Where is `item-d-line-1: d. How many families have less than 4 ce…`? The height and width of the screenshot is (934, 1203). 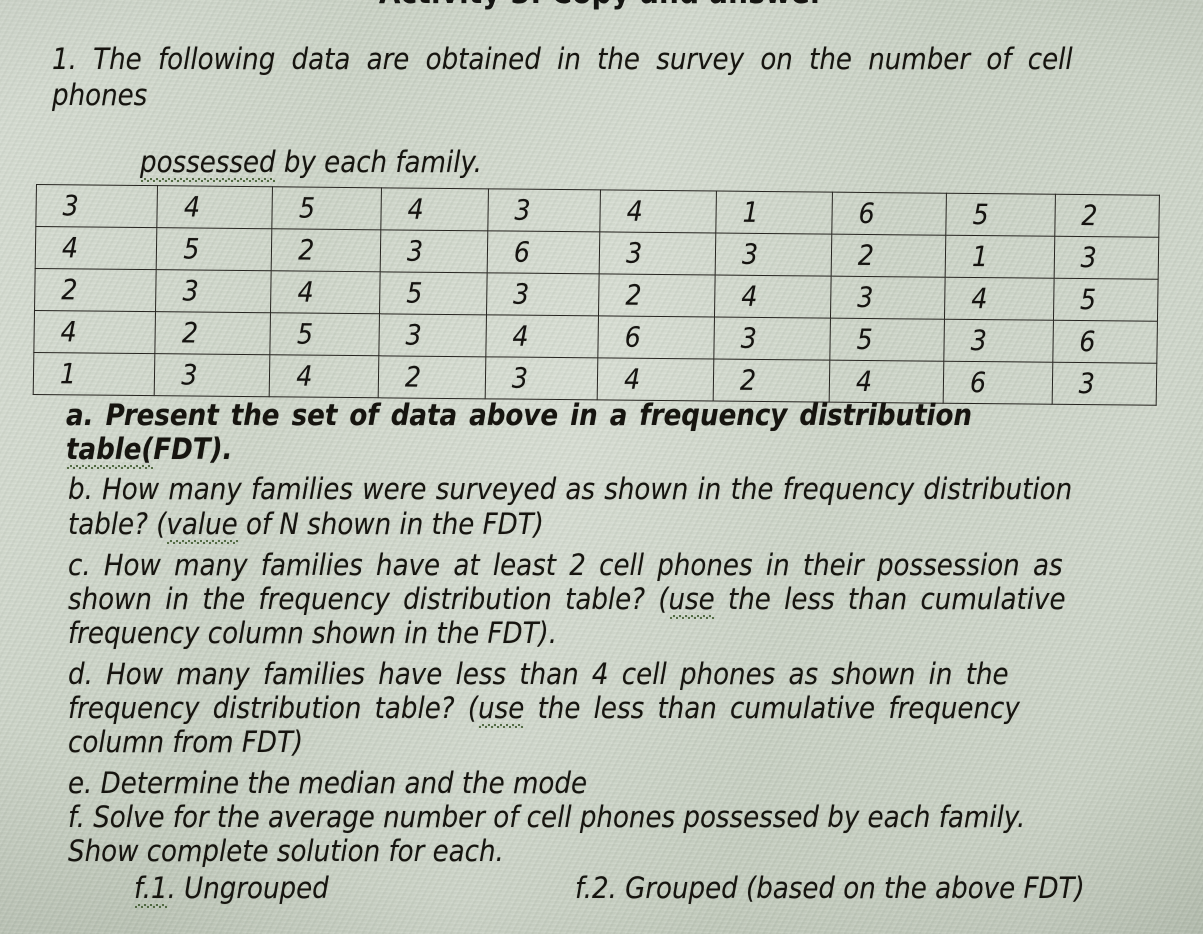 item-d-line-1: d. How many families have less than 4 ce… is located at coordinates (538, 674).